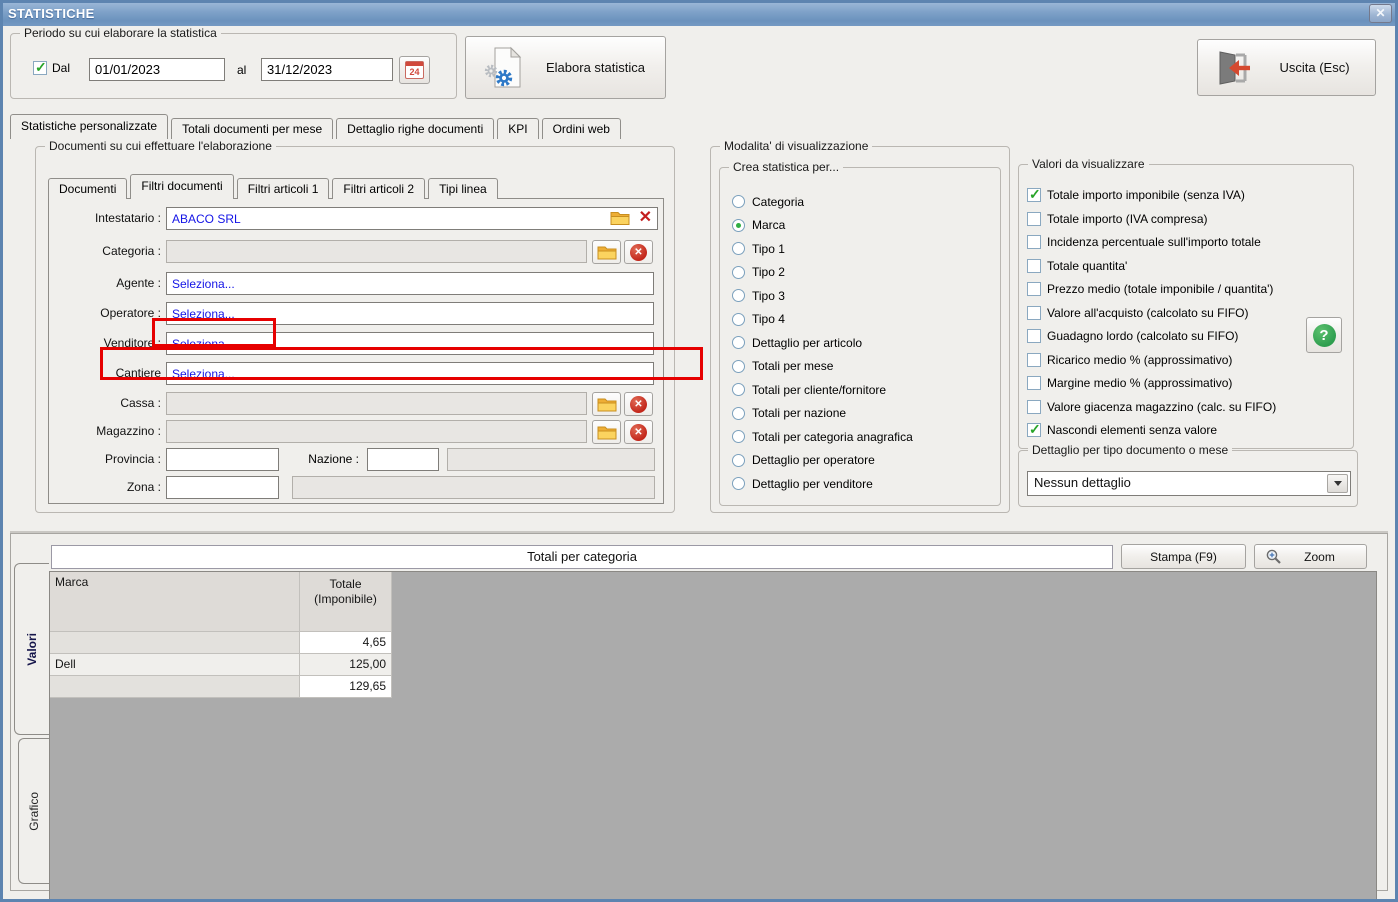 This screenshot has width=1398, height=902. Describe the element at coordinates (1324, 335) in the screenshot. I see `help-button: ?` at that location.